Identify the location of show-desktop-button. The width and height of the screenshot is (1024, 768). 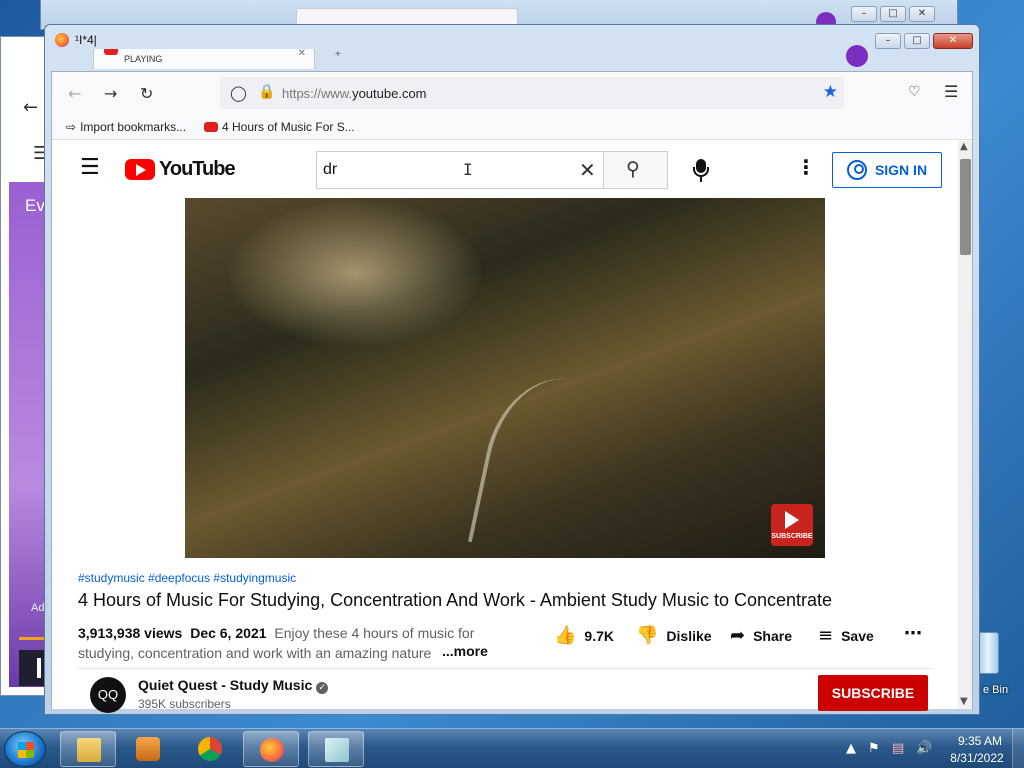
(1018, 748).